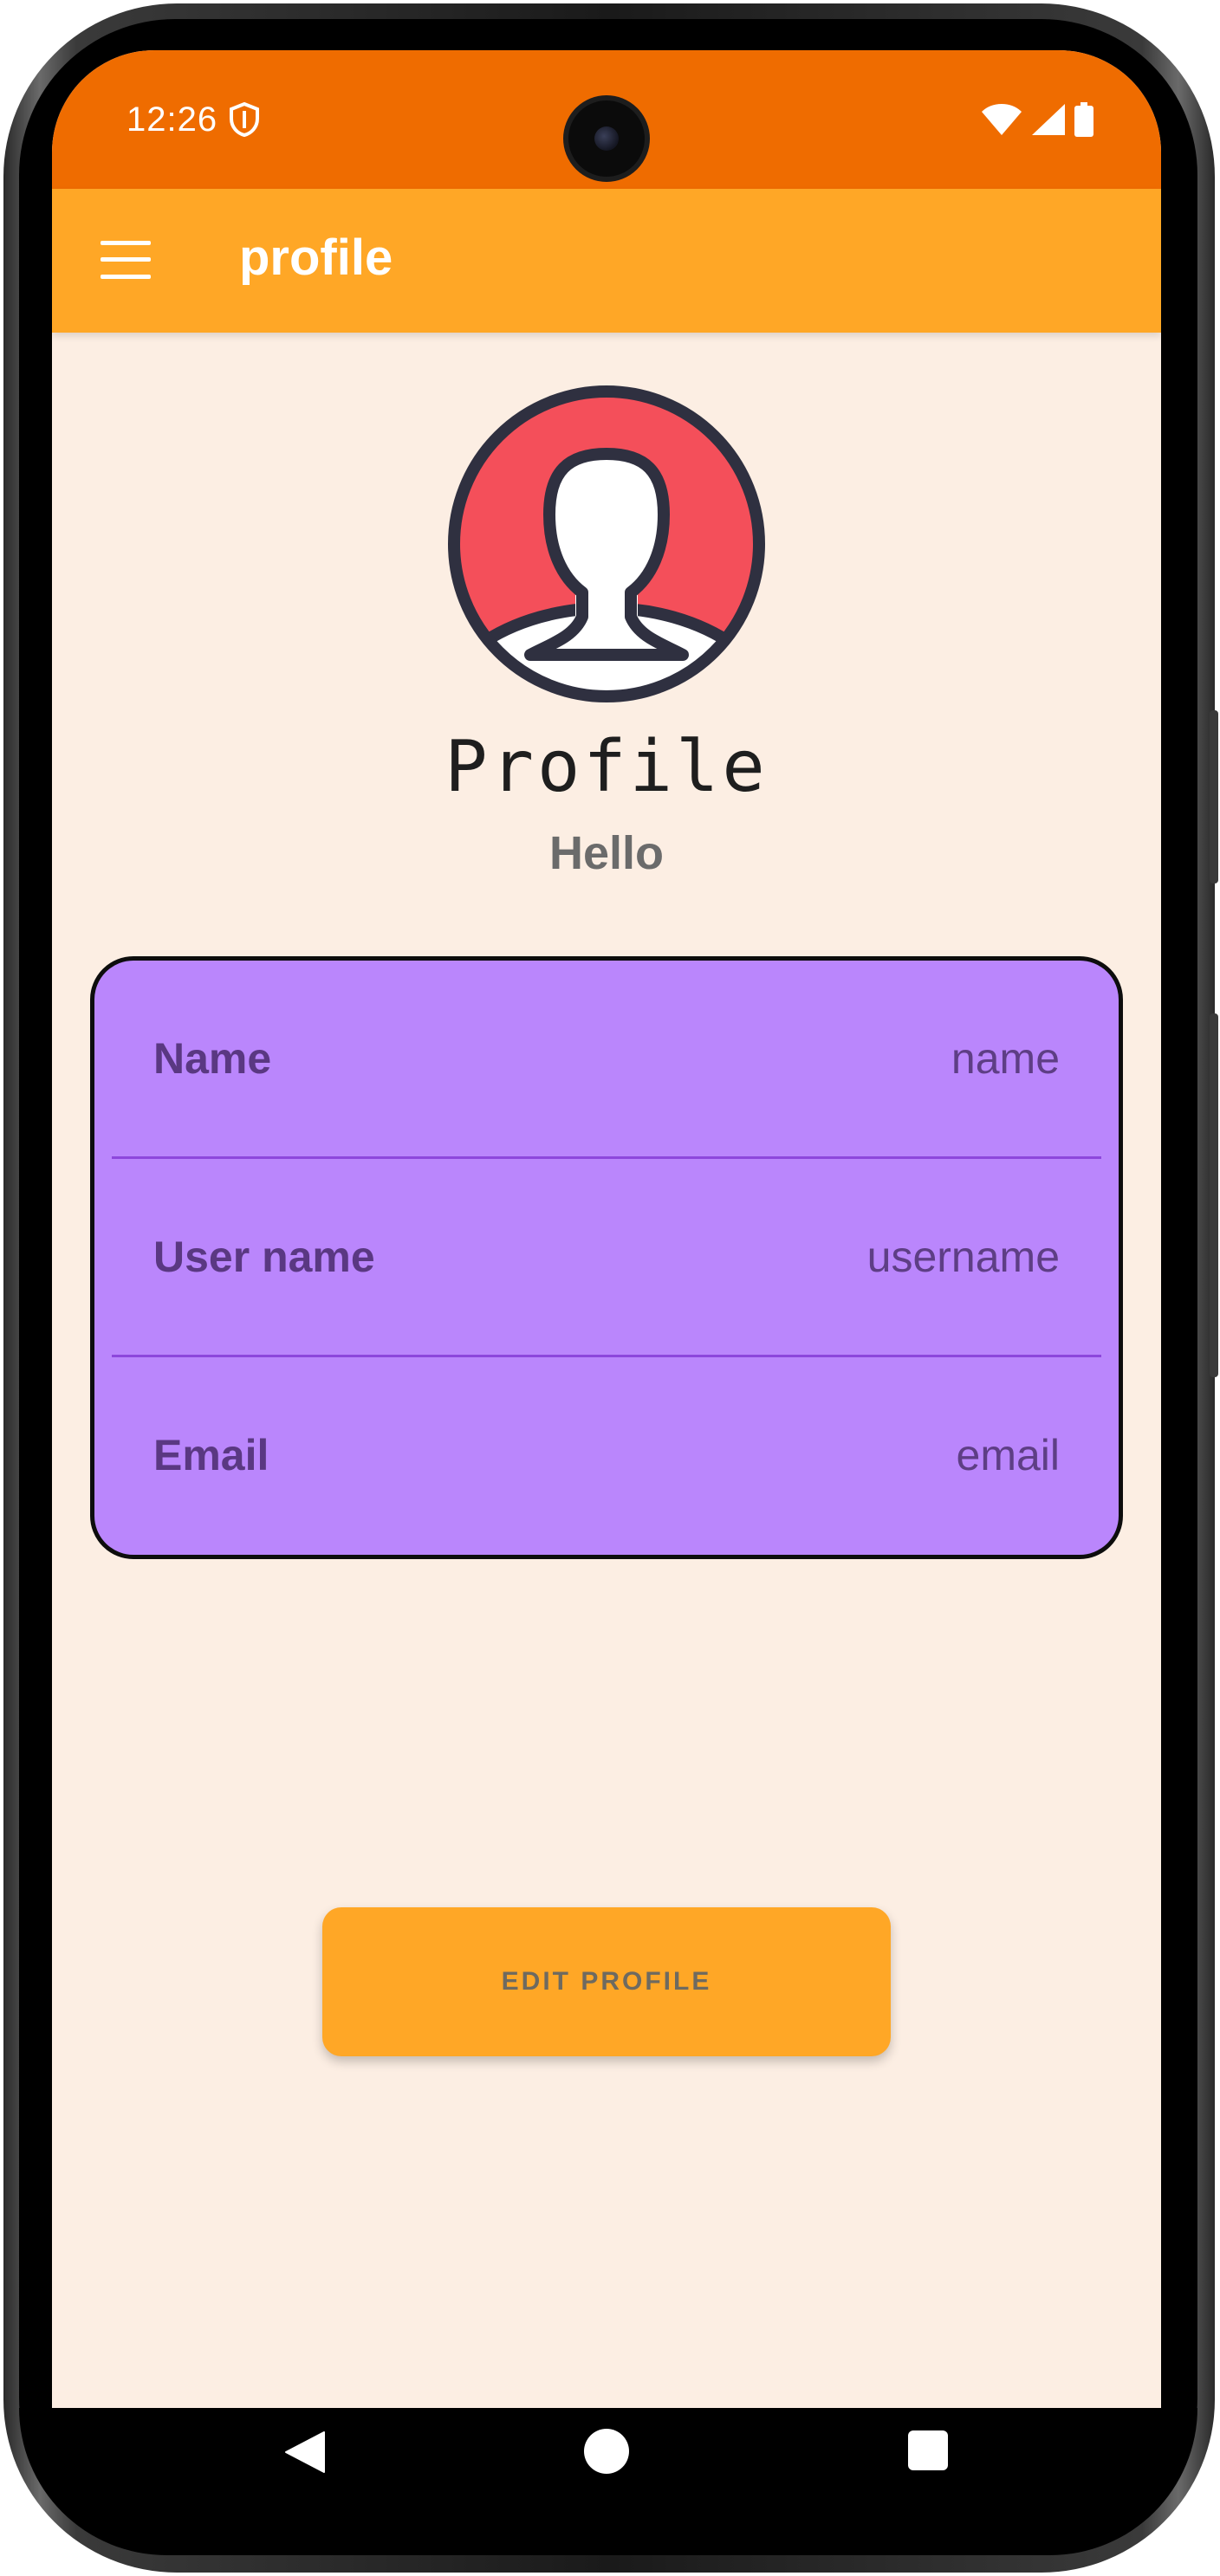 Image resolution: width=1220 pixels, height=2576 pixels. What do you see at coordinates (316, 258) in the screenshot?
I see `app-bar-title: profile` at bounding box center [316, 258].